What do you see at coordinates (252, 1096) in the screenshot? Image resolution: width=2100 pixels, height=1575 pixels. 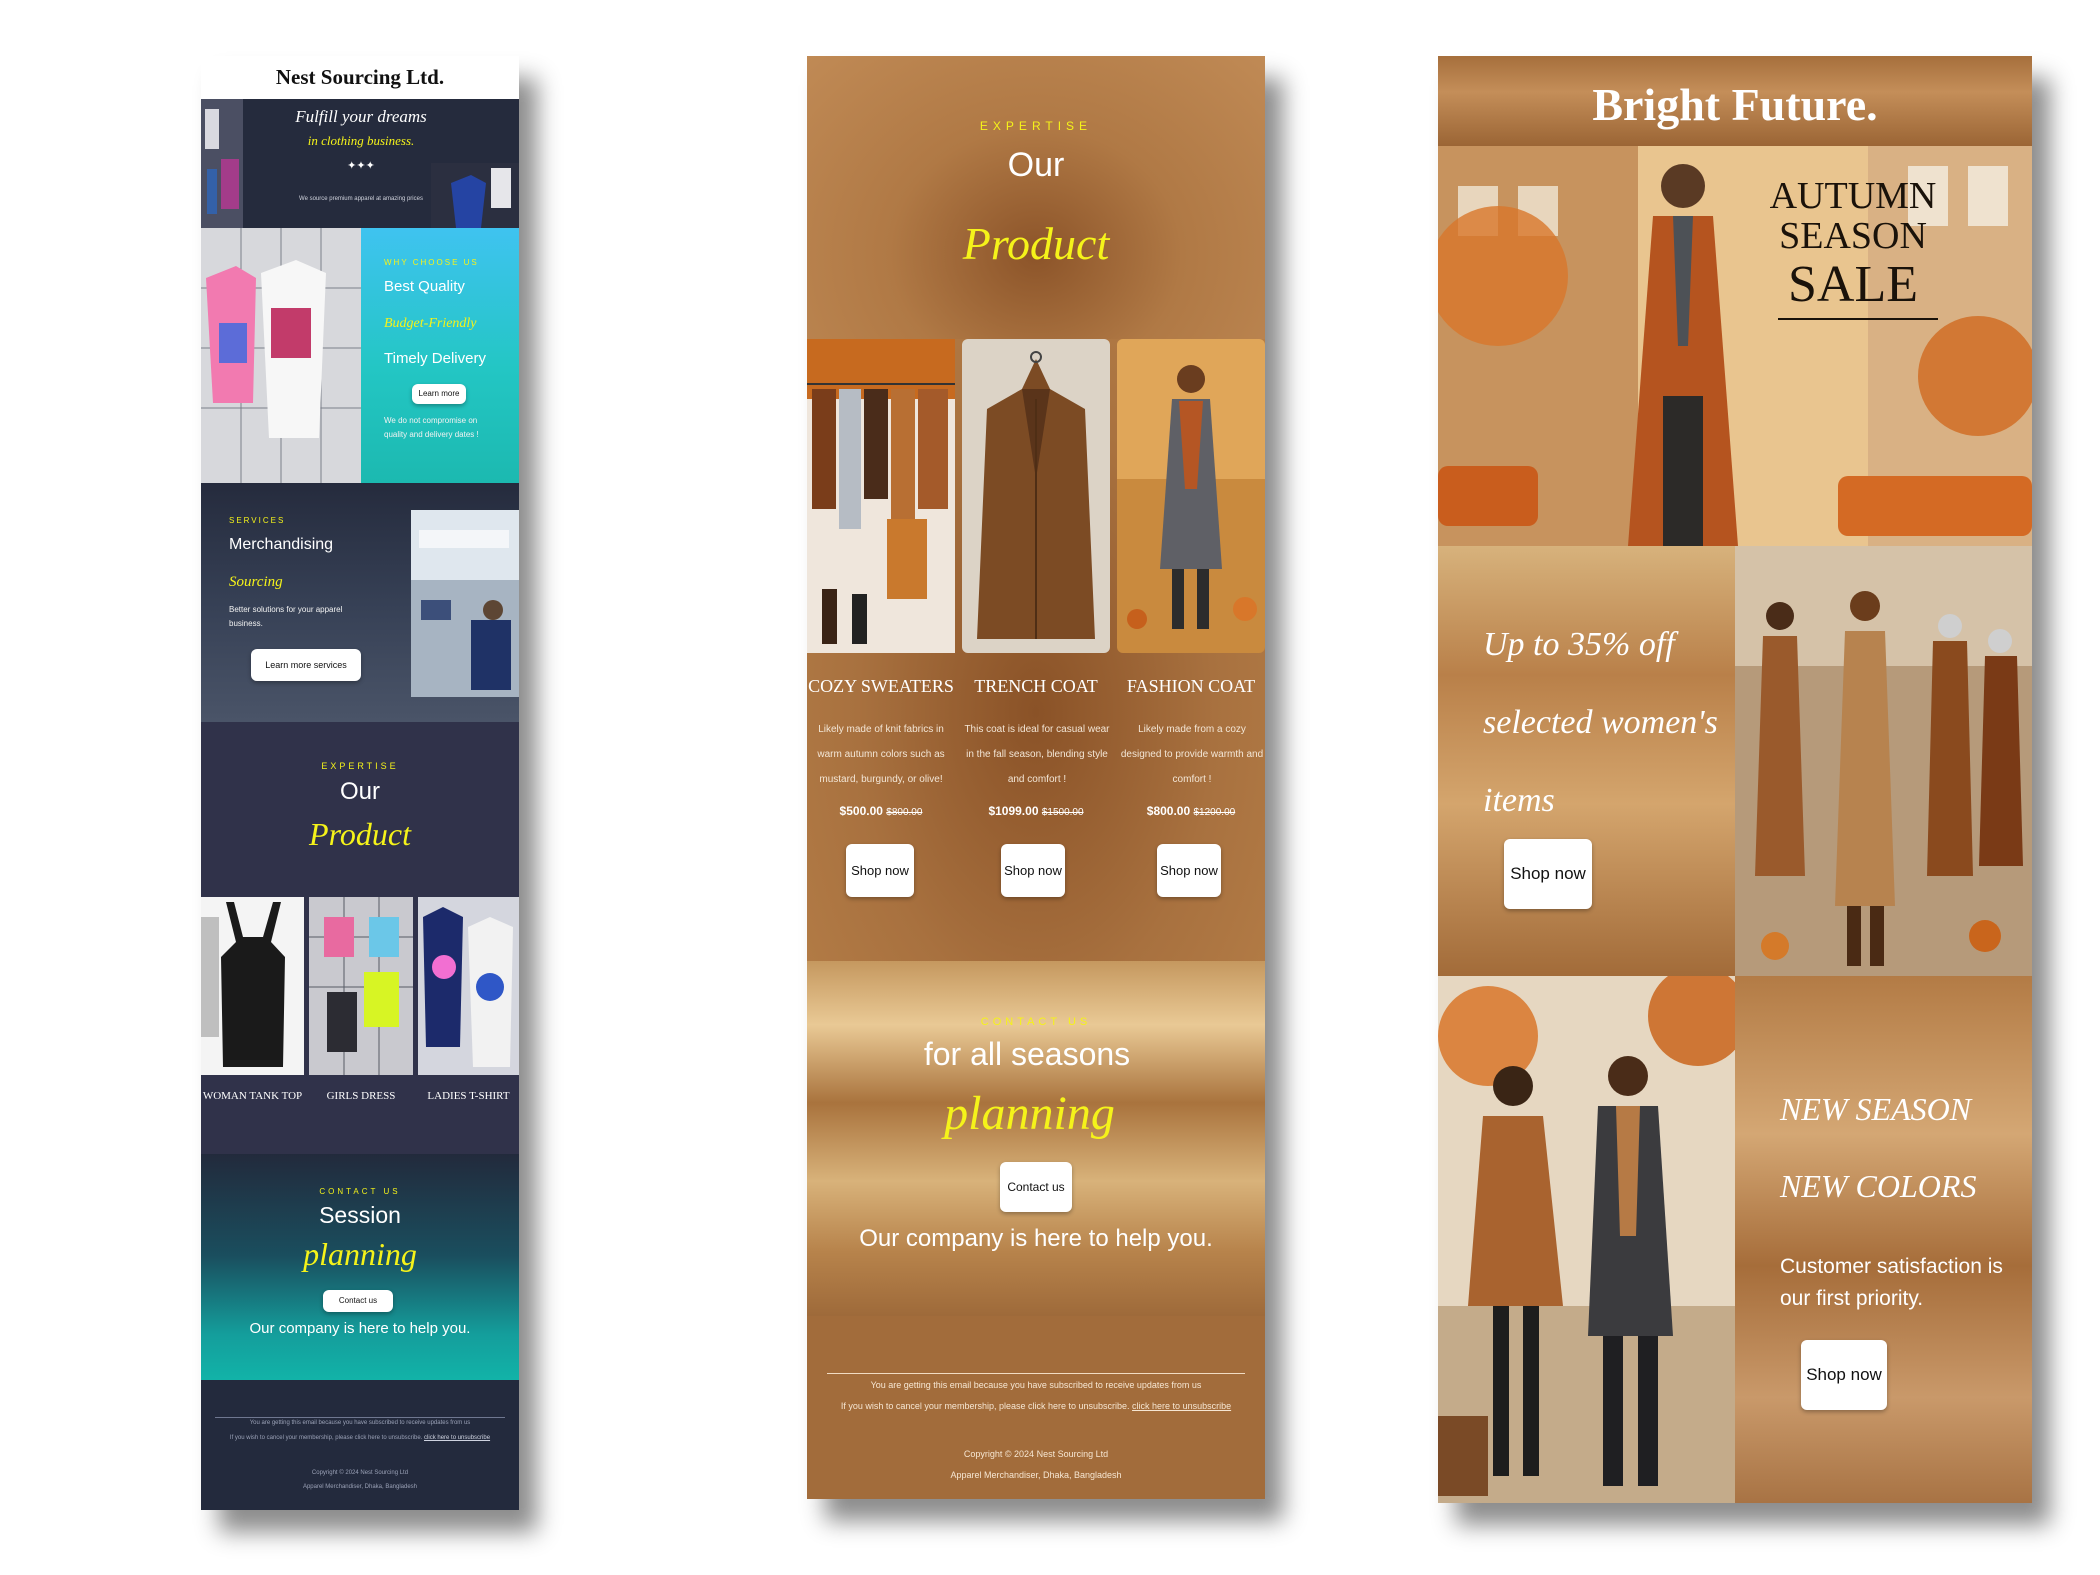 I see `product-caption-1: WOMAN TANK TOP` at bounding box center [252, 1096].